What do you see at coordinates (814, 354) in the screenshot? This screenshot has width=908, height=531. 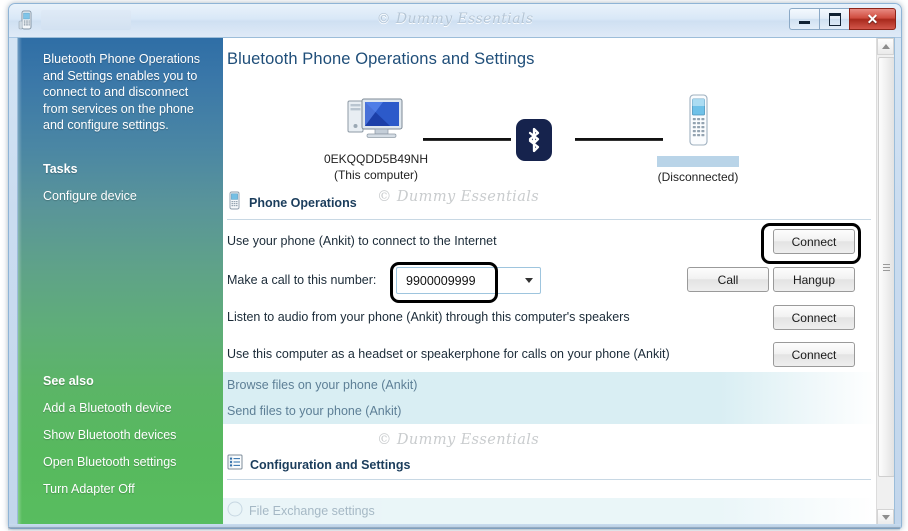 I see `connect-headset-button: Connect` at bounding box center [814, 354].